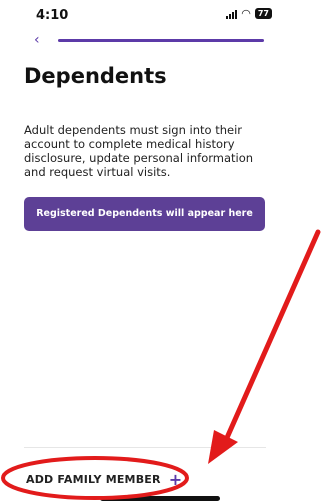 This screenshot has height=502, width=322. I want to click on page-title: Dependents, so click(95, 76).